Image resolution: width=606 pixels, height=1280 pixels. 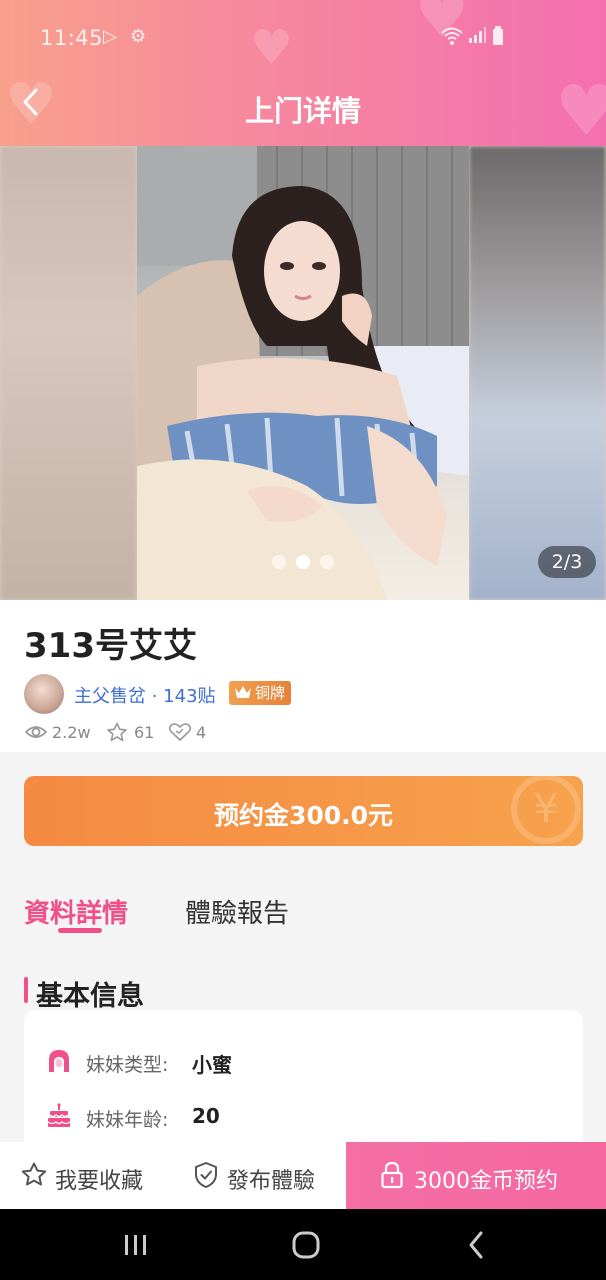 What do you see at coordinates (201, 732) in the screenshot?
I see `likes-count: 4` at bounding box center [201, 732].